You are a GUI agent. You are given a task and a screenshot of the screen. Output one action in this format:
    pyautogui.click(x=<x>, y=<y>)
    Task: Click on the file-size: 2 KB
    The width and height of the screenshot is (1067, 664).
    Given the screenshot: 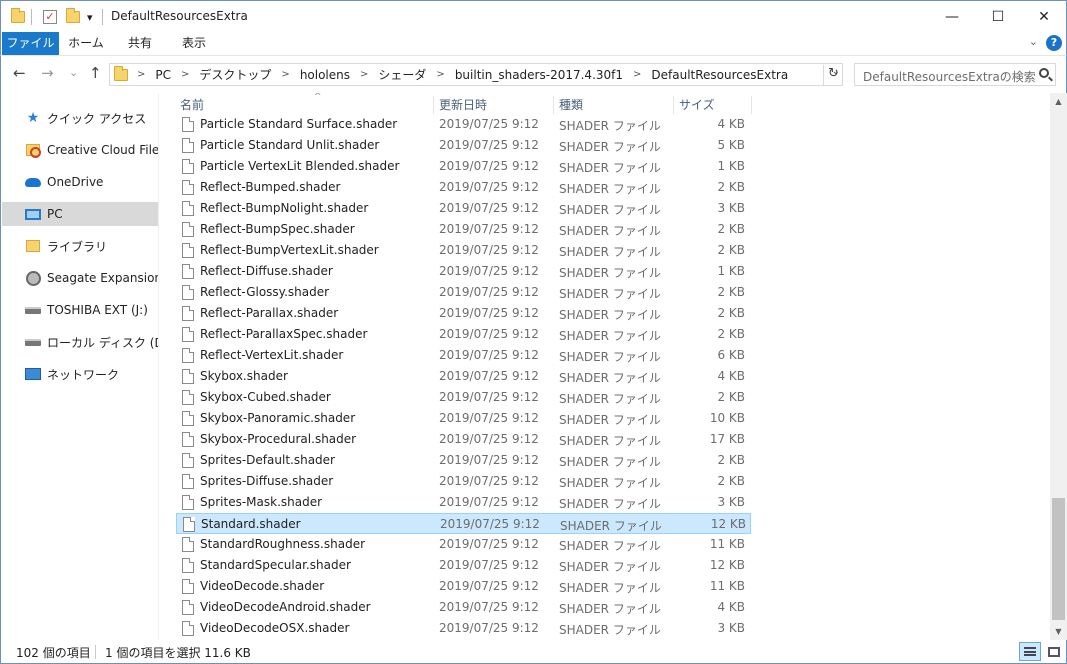 What is the action you would take?
    pyautogui.click(x=731, y=313)
    